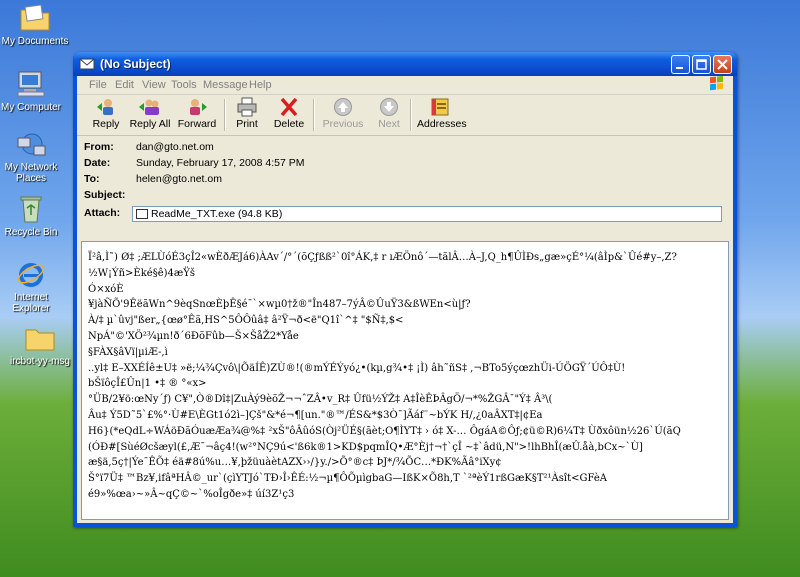 Image resolution: width=800 pixels, height=577 pixels. I want to click on body-text-line: ½W¡Ýñ>Èké§ê)4æŸš, so click(142, 273).